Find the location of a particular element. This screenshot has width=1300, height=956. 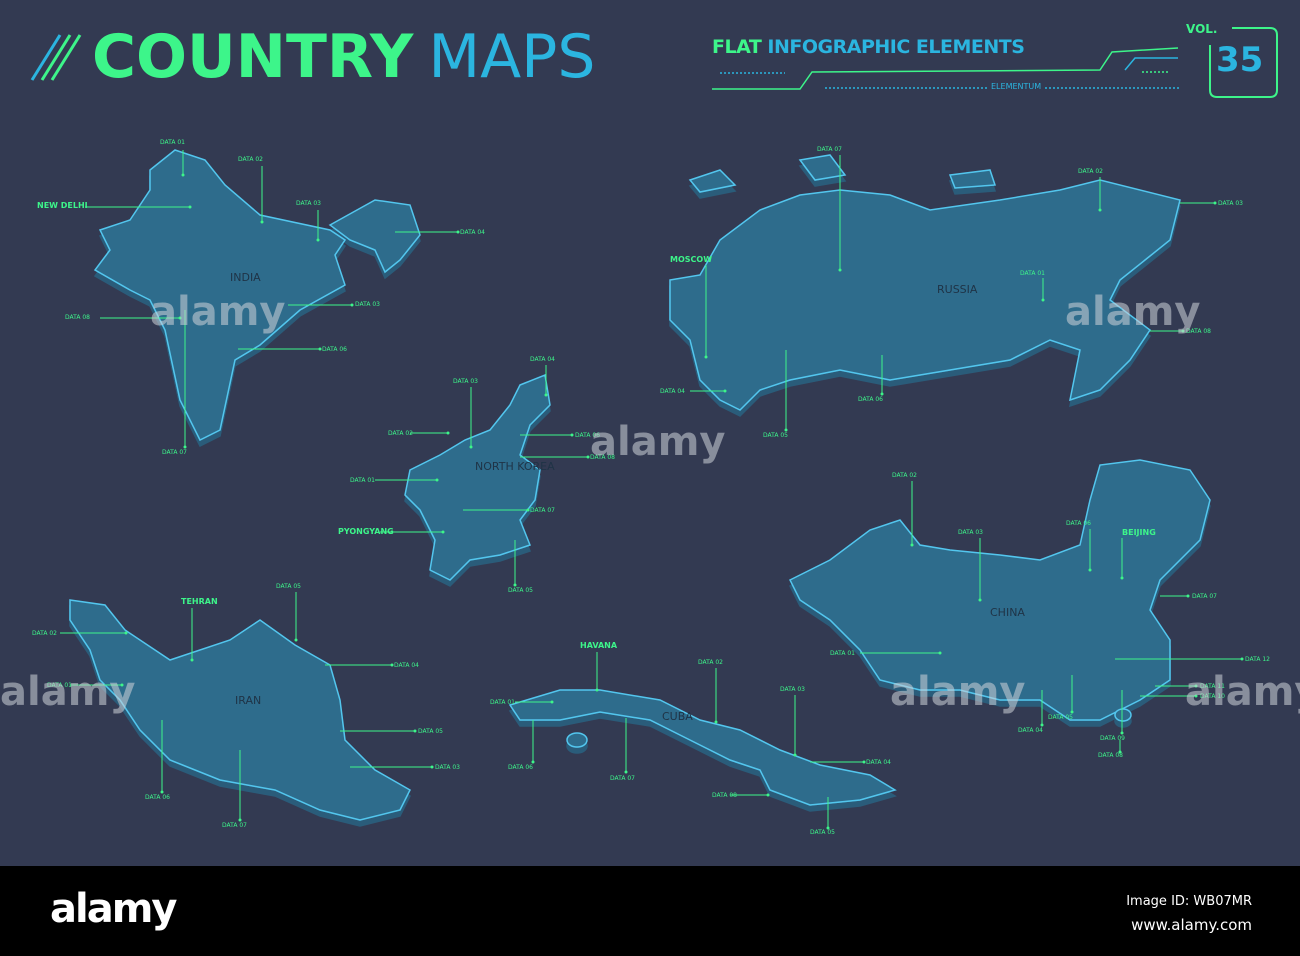

subtitle-infographic: INFOGRAPHIC ELEMENTS is located at coordinates (896, 47).